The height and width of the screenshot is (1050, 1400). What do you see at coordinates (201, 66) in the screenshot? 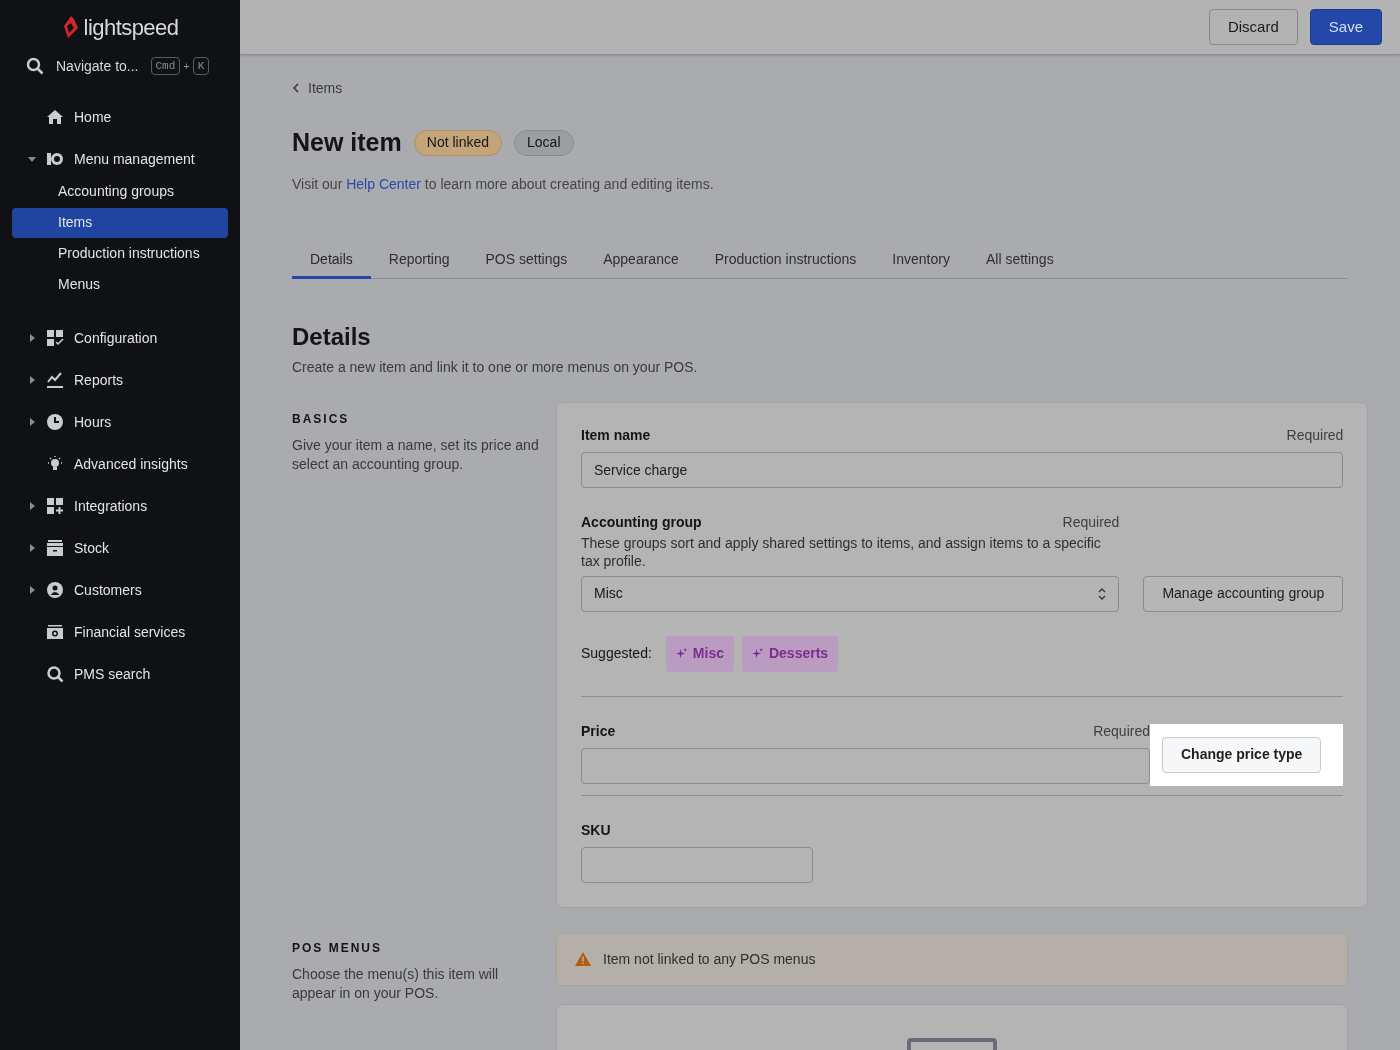
I see `keyboard-key: K` at bounding box center [201, 66].